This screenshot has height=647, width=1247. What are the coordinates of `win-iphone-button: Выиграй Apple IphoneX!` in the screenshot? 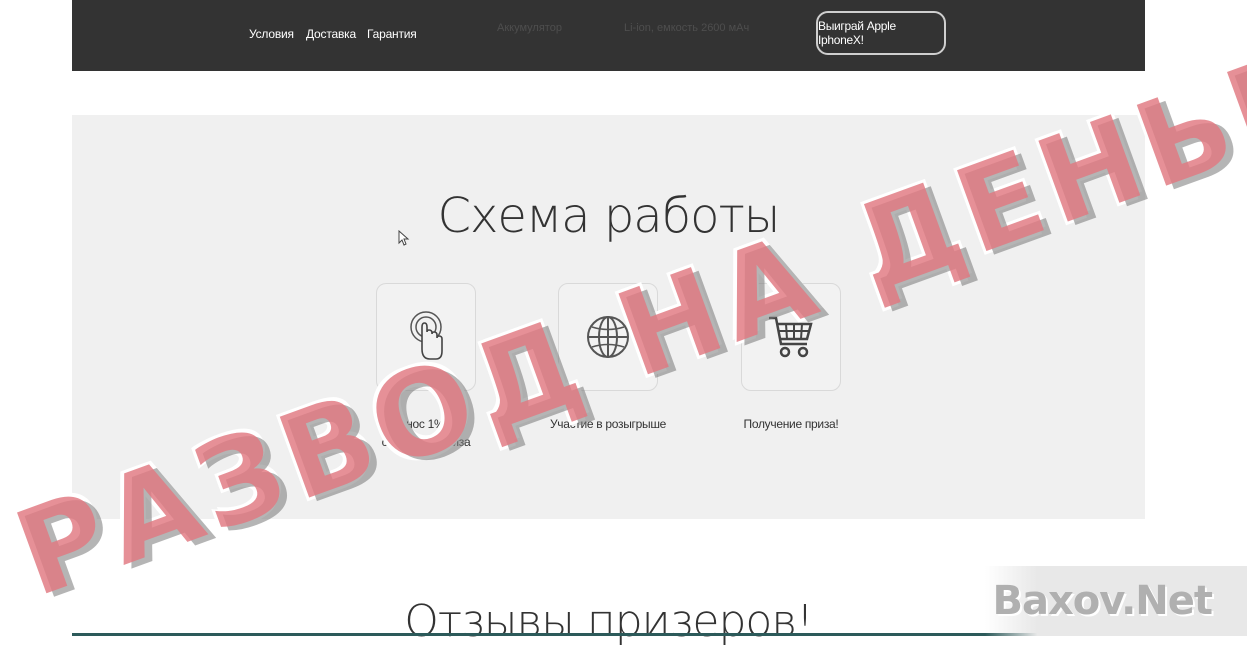 It's located at (881, 33).